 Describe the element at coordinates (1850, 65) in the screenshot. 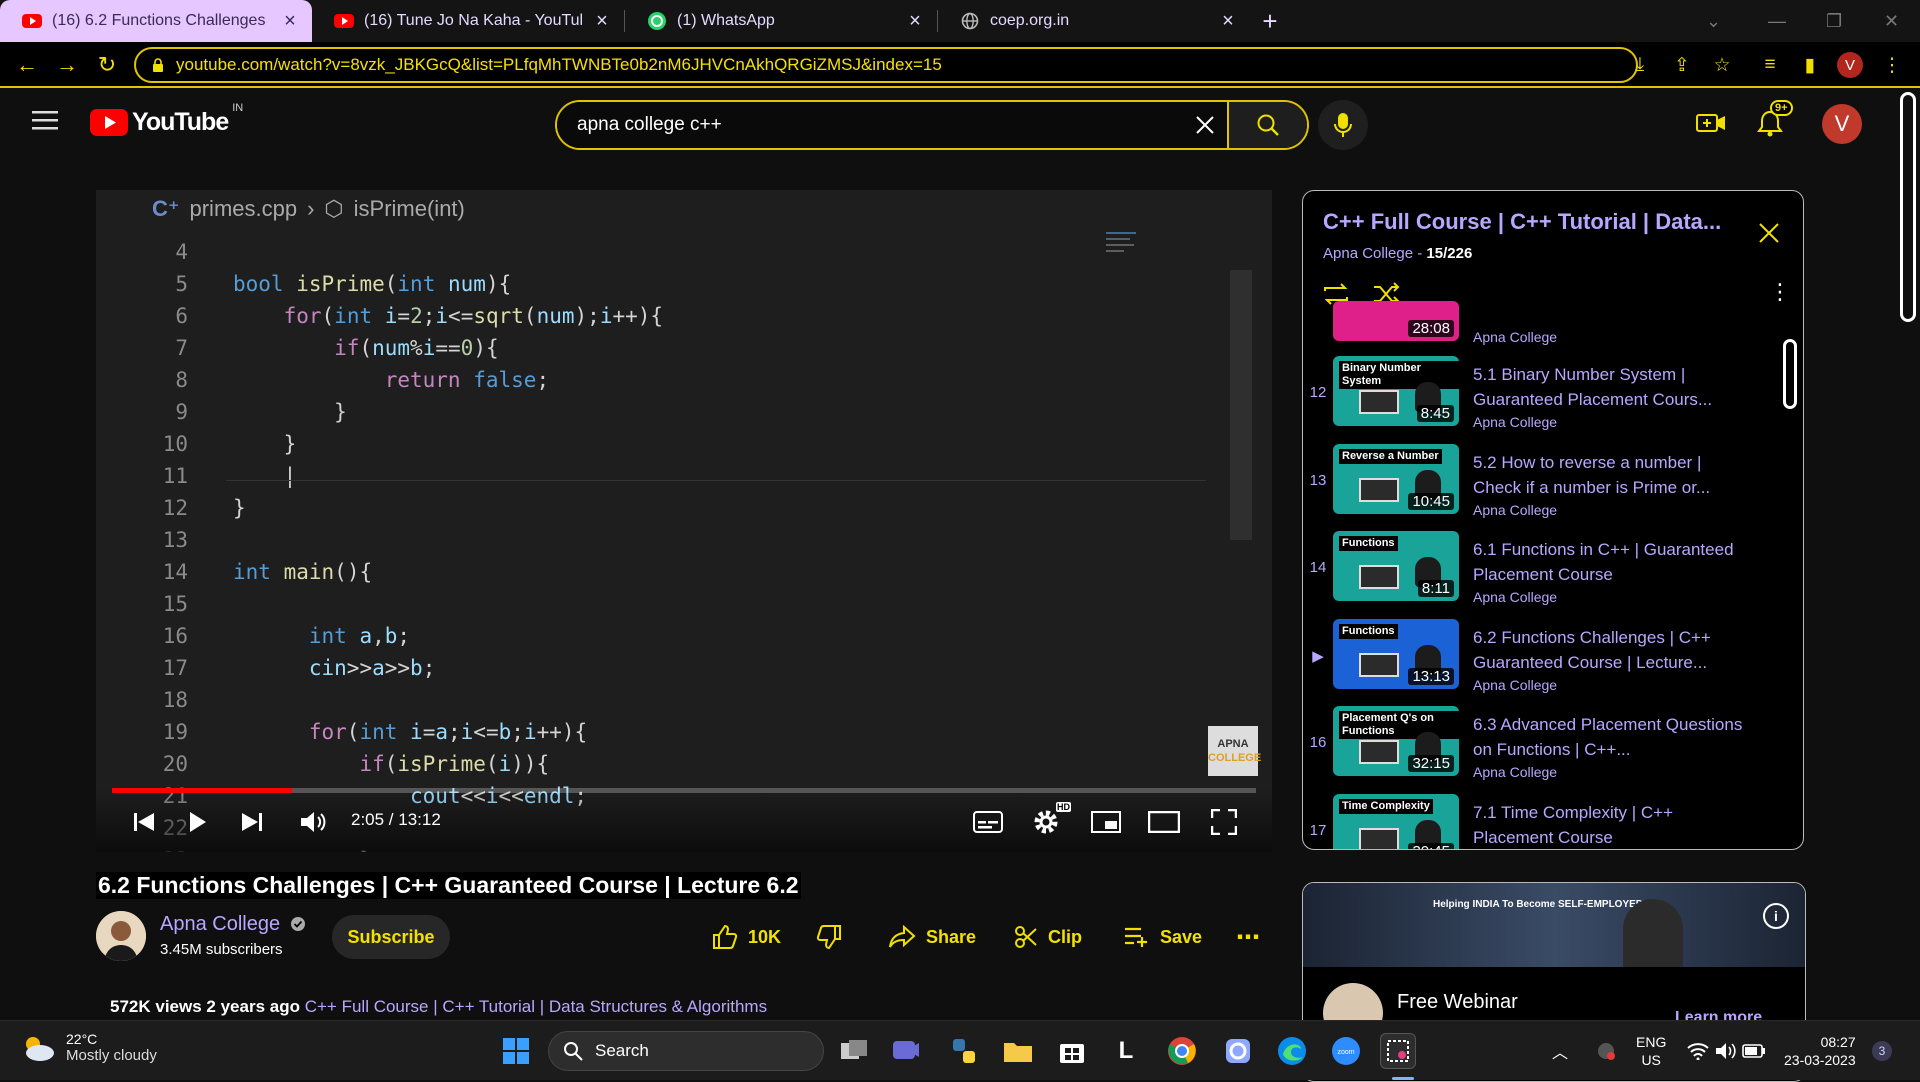

I see `profile-button: V` at that location.